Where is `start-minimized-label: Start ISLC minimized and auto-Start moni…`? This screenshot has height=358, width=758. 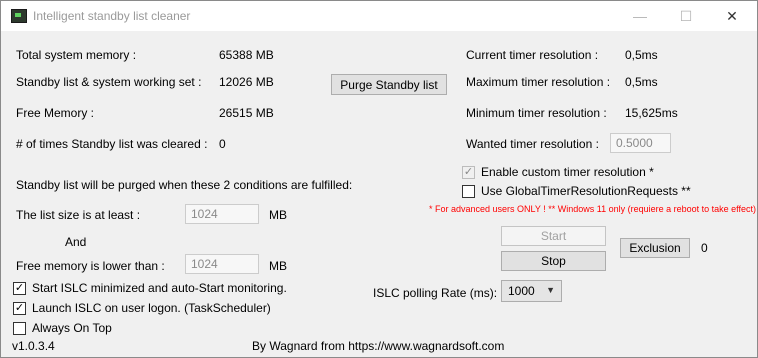
start-minimized-label: Start ISLC minimized and auto-Start moni… is located at coordinates (159, 288).